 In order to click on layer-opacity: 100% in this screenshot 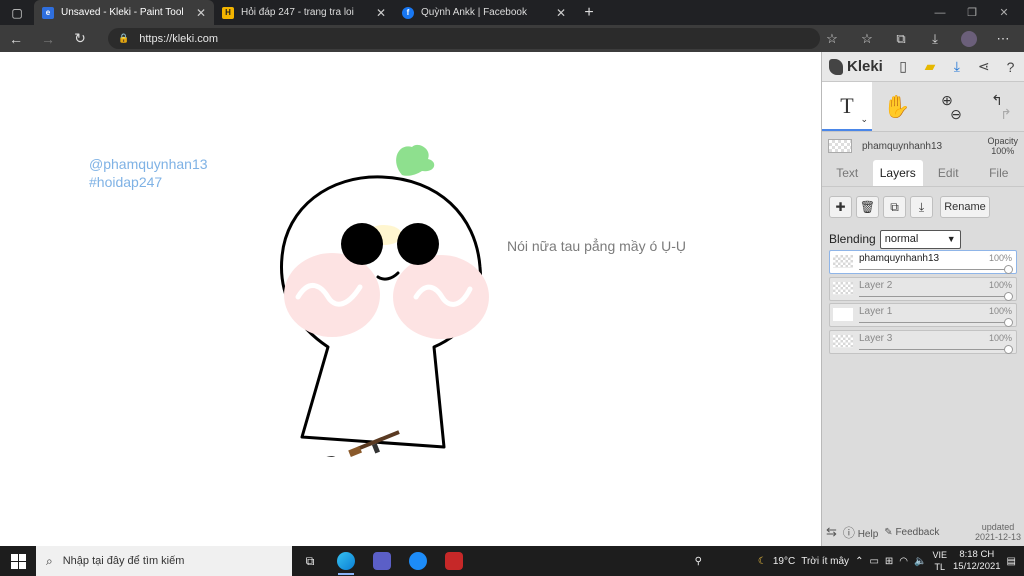, I will do `click(1000, 258)`.